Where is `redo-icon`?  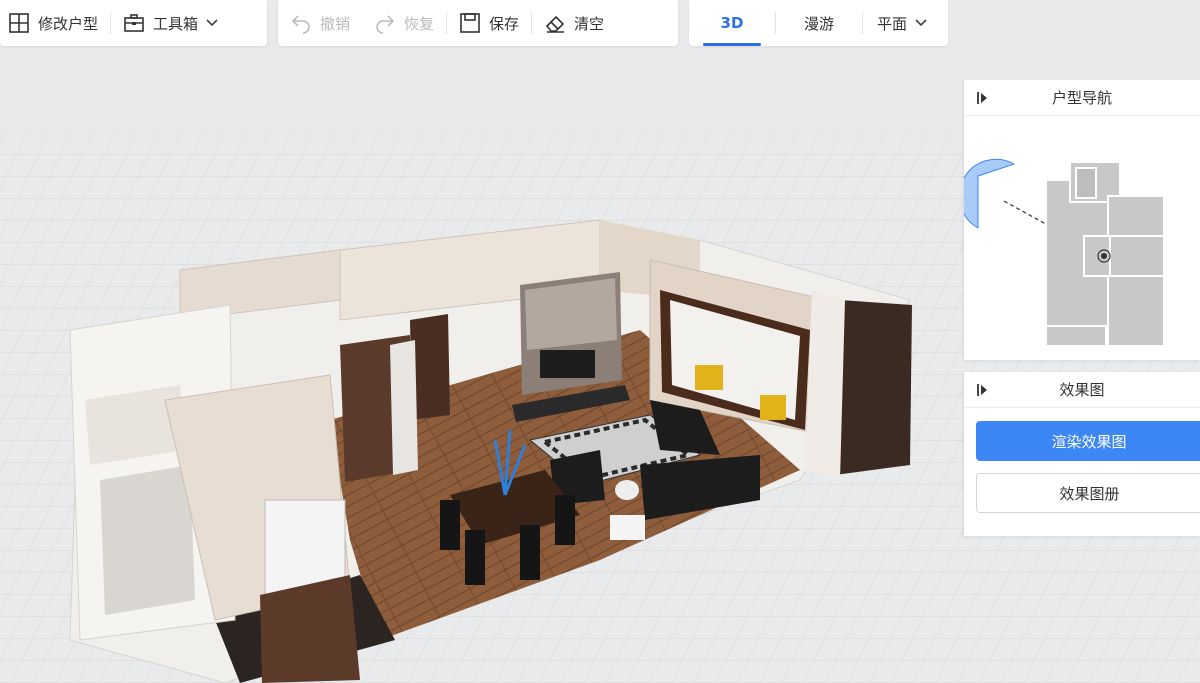 redo-icon is located at coordinates (385, 23).